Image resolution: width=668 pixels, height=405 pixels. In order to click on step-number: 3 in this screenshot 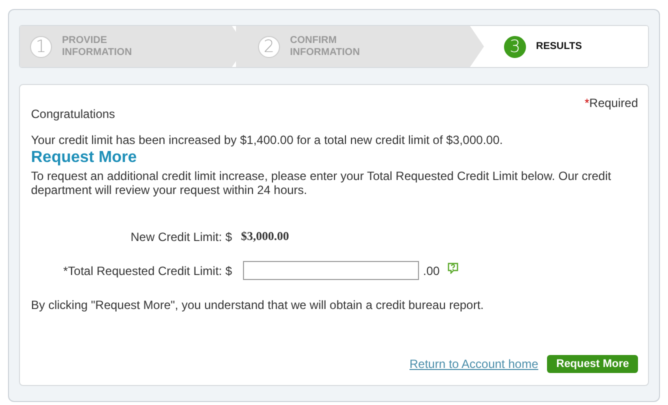, I will do `click(515, 47)`.